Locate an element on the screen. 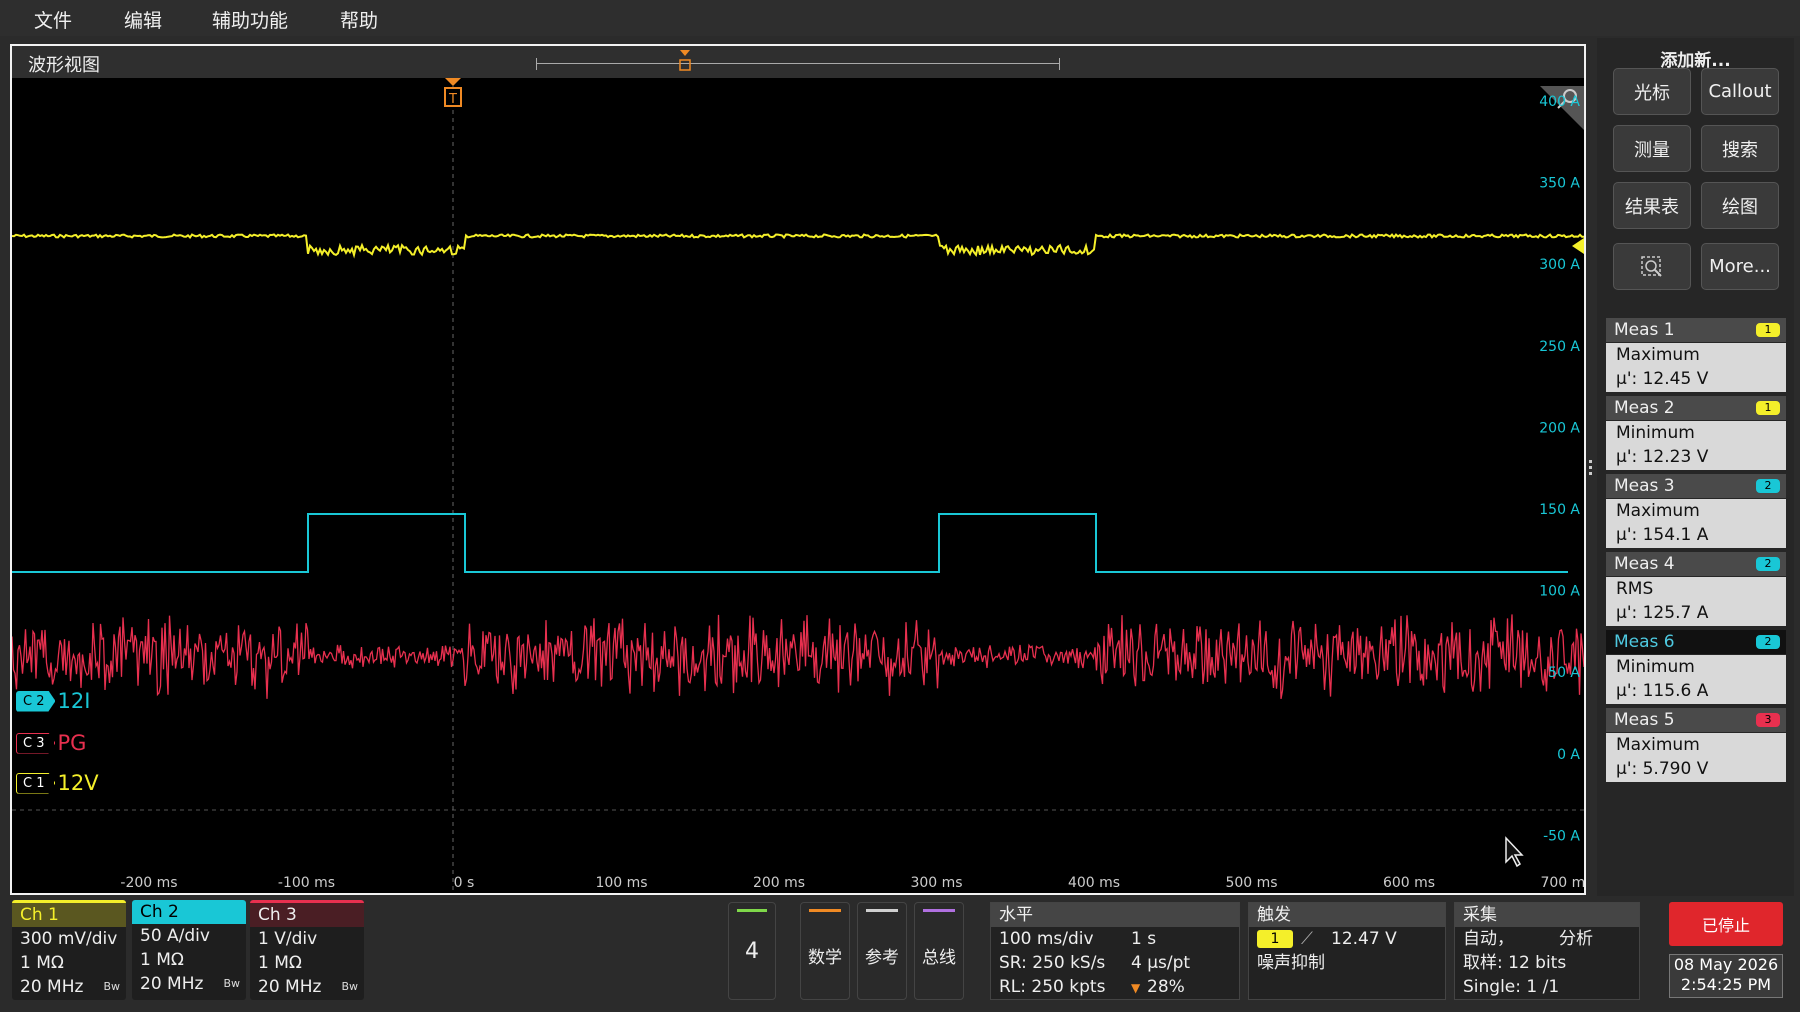  measurement-badge: Meas 42 RMS μ': 125.7 A is located at coordinates (1696, 589).